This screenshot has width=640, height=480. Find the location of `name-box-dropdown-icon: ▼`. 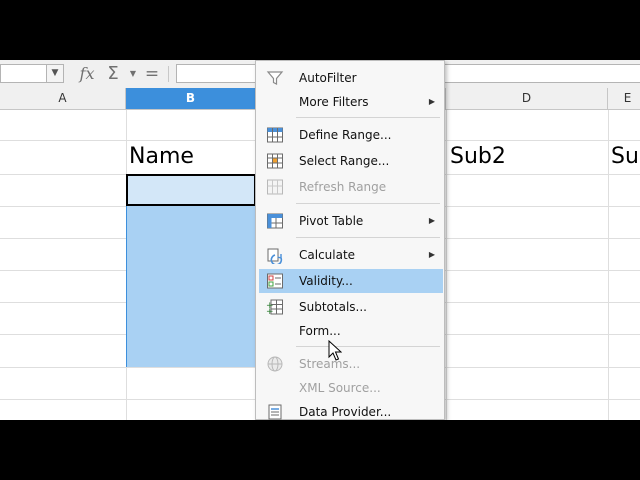

name-box-dropdown-icon: ▼ is located at coordinates (55, 73).